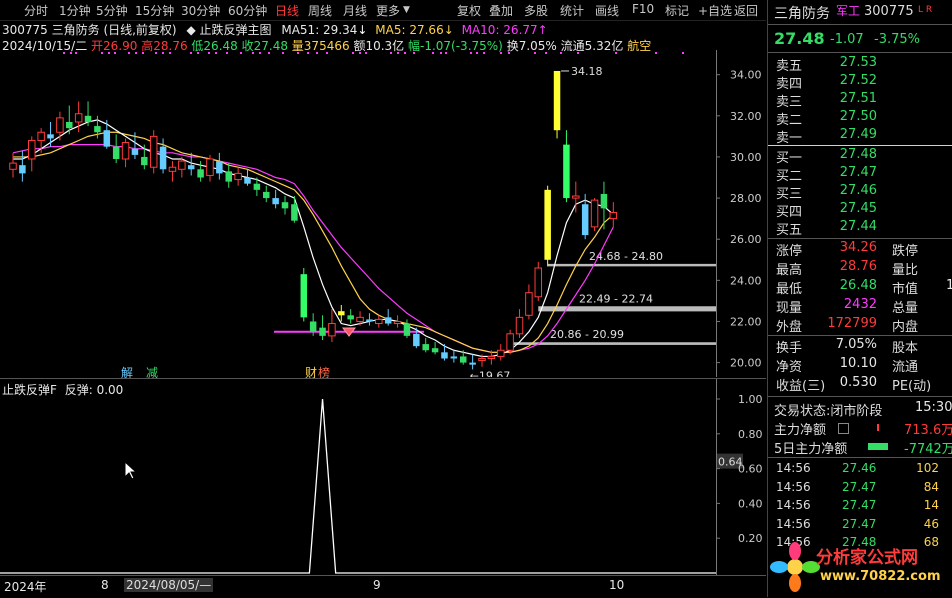 Image resolution: width=952 pixels, height=598 pixels. What do you see at coordinates (75, 10) in the screenshot?
I see `period-tab-1: 1分钟` at bounding box center [75, 10].